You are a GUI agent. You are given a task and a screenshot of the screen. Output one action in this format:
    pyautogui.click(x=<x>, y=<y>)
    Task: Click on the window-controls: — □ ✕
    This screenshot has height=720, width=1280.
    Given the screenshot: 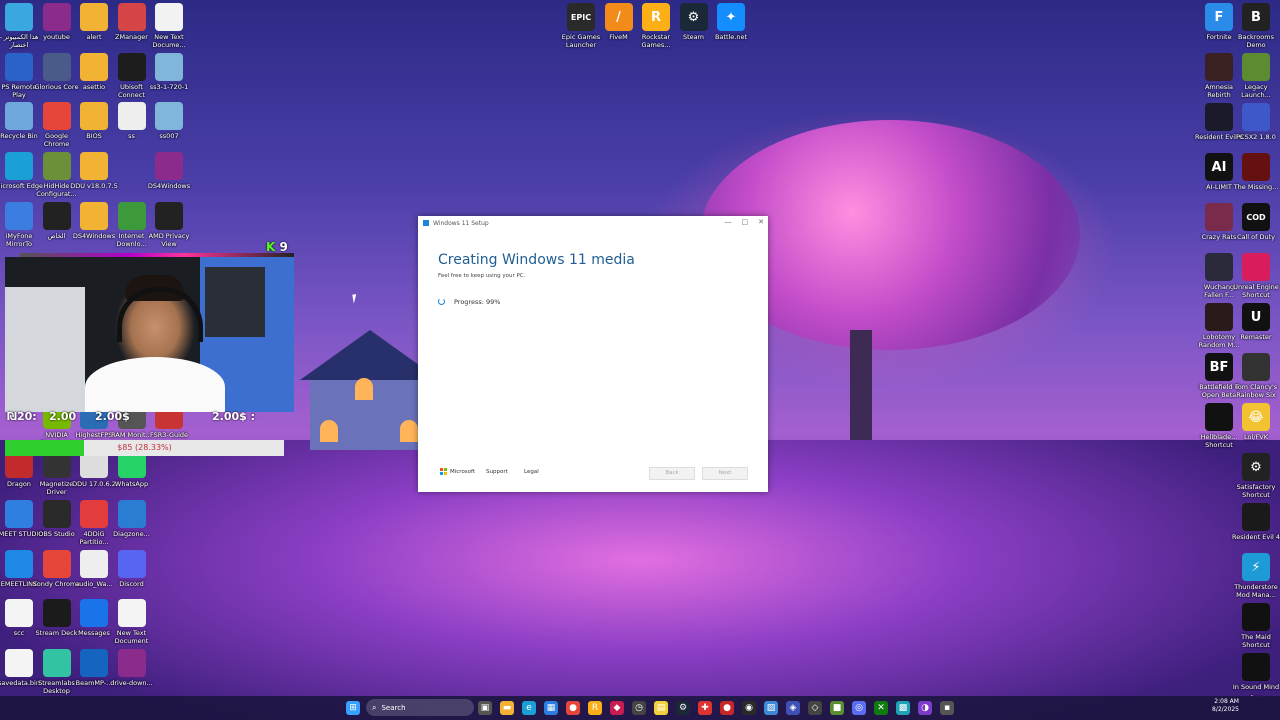 What is the action you would take?
    pyautogui.click(x=745, y=222)
    